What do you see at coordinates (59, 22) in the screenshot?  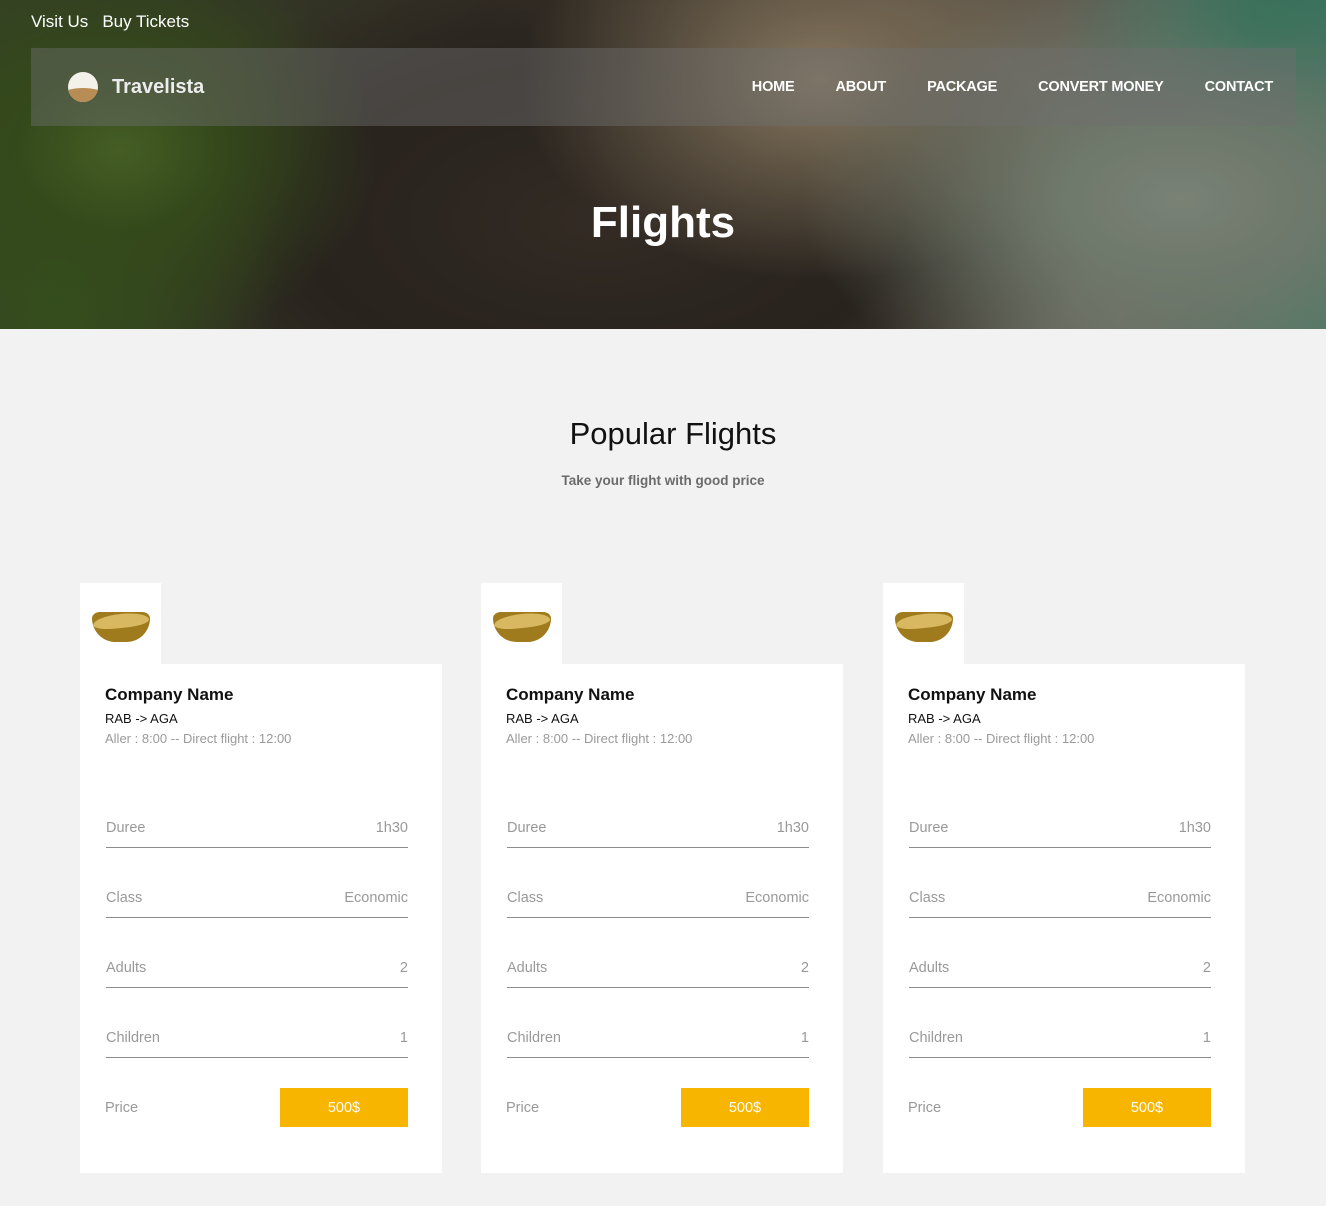 I see `visit-us-link: Visit Us` at bounding box center [59, 22].